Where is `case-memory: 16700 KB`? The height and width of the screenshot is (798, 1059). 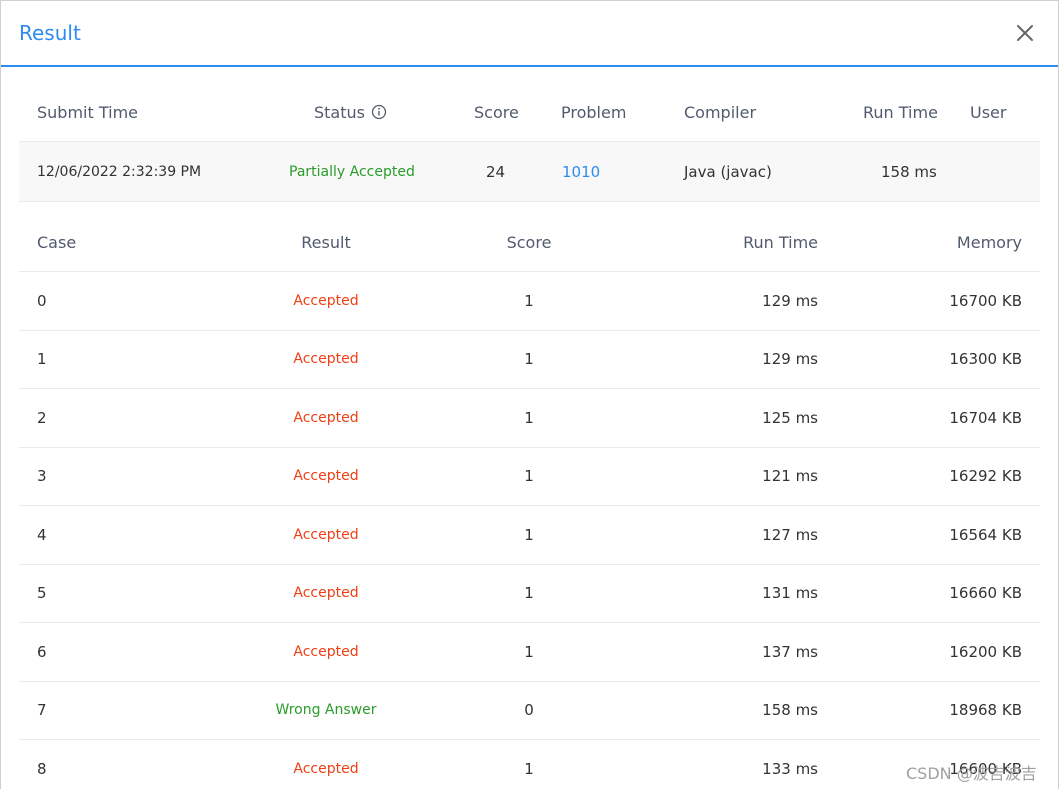
case-memory: 16700 KB is located at coordinates (985, 300).